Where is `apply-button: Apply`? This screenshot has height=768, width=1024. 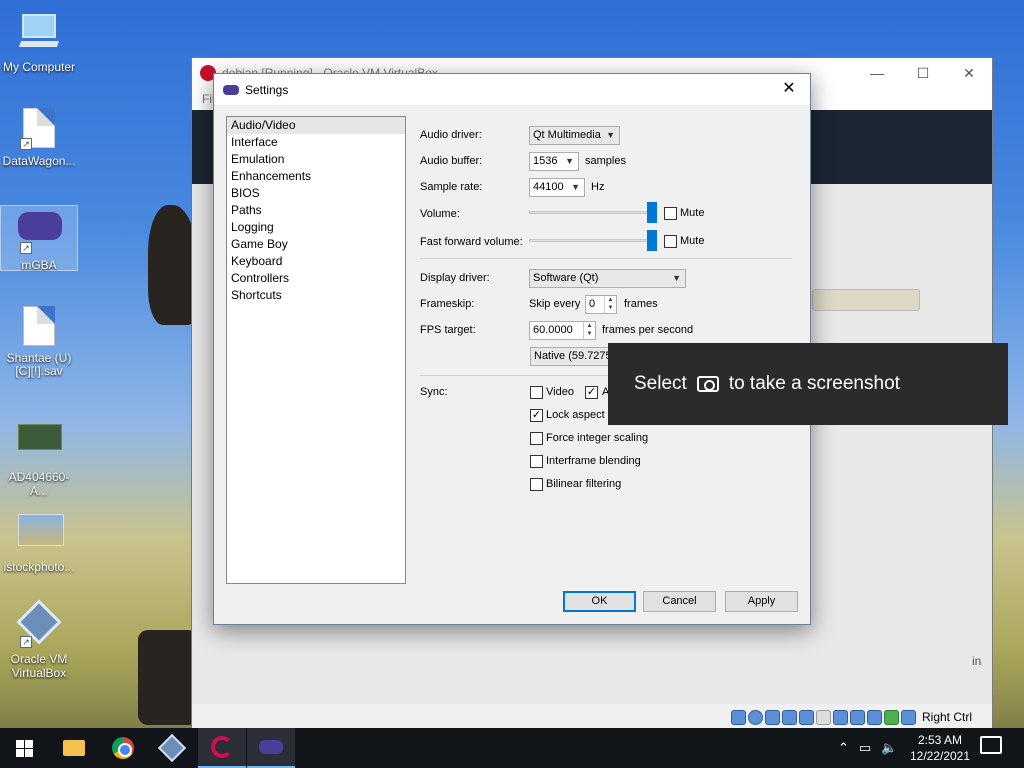 apply-button: Apply is located at coordinates (761, 601).